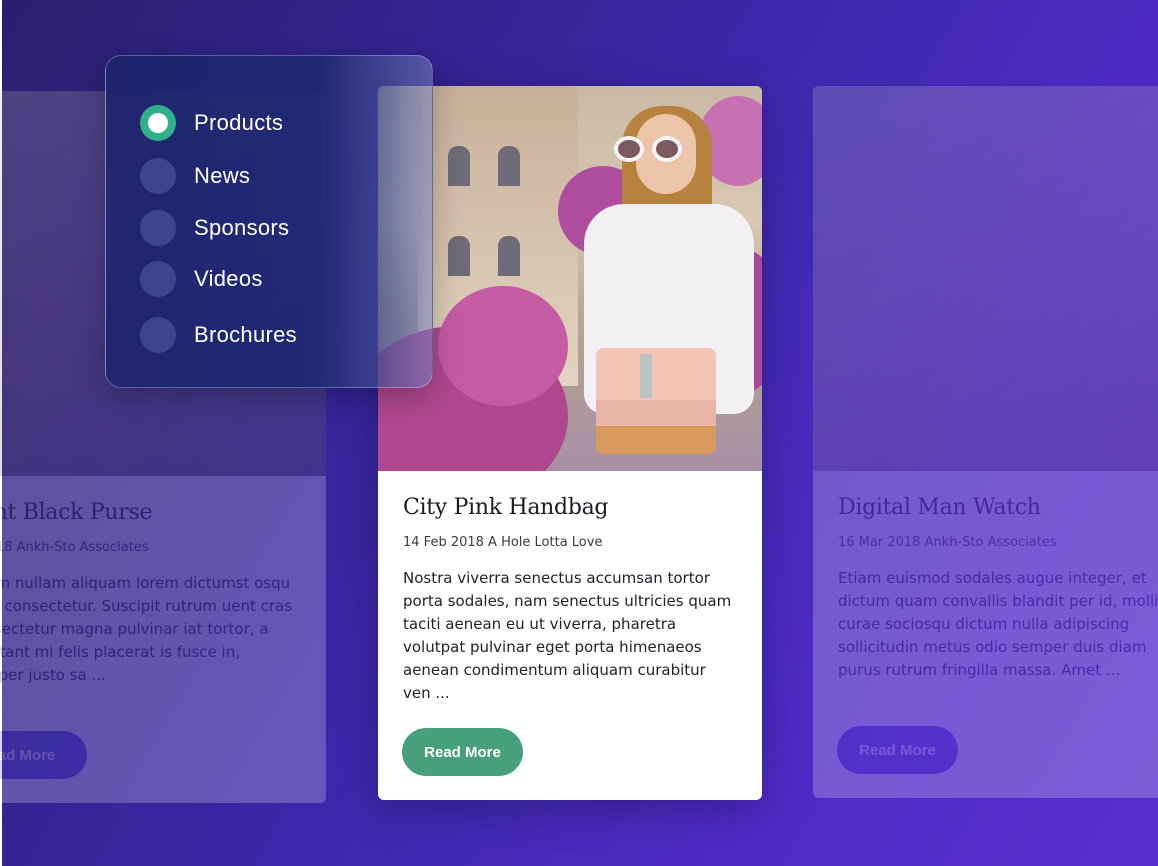 The width and height of the screenshot is (1158, 866). What do you see at coordinates (245, 334) in the screenshot?
I see `menu-item-label: Brochures` at bounding box center [245, 334].